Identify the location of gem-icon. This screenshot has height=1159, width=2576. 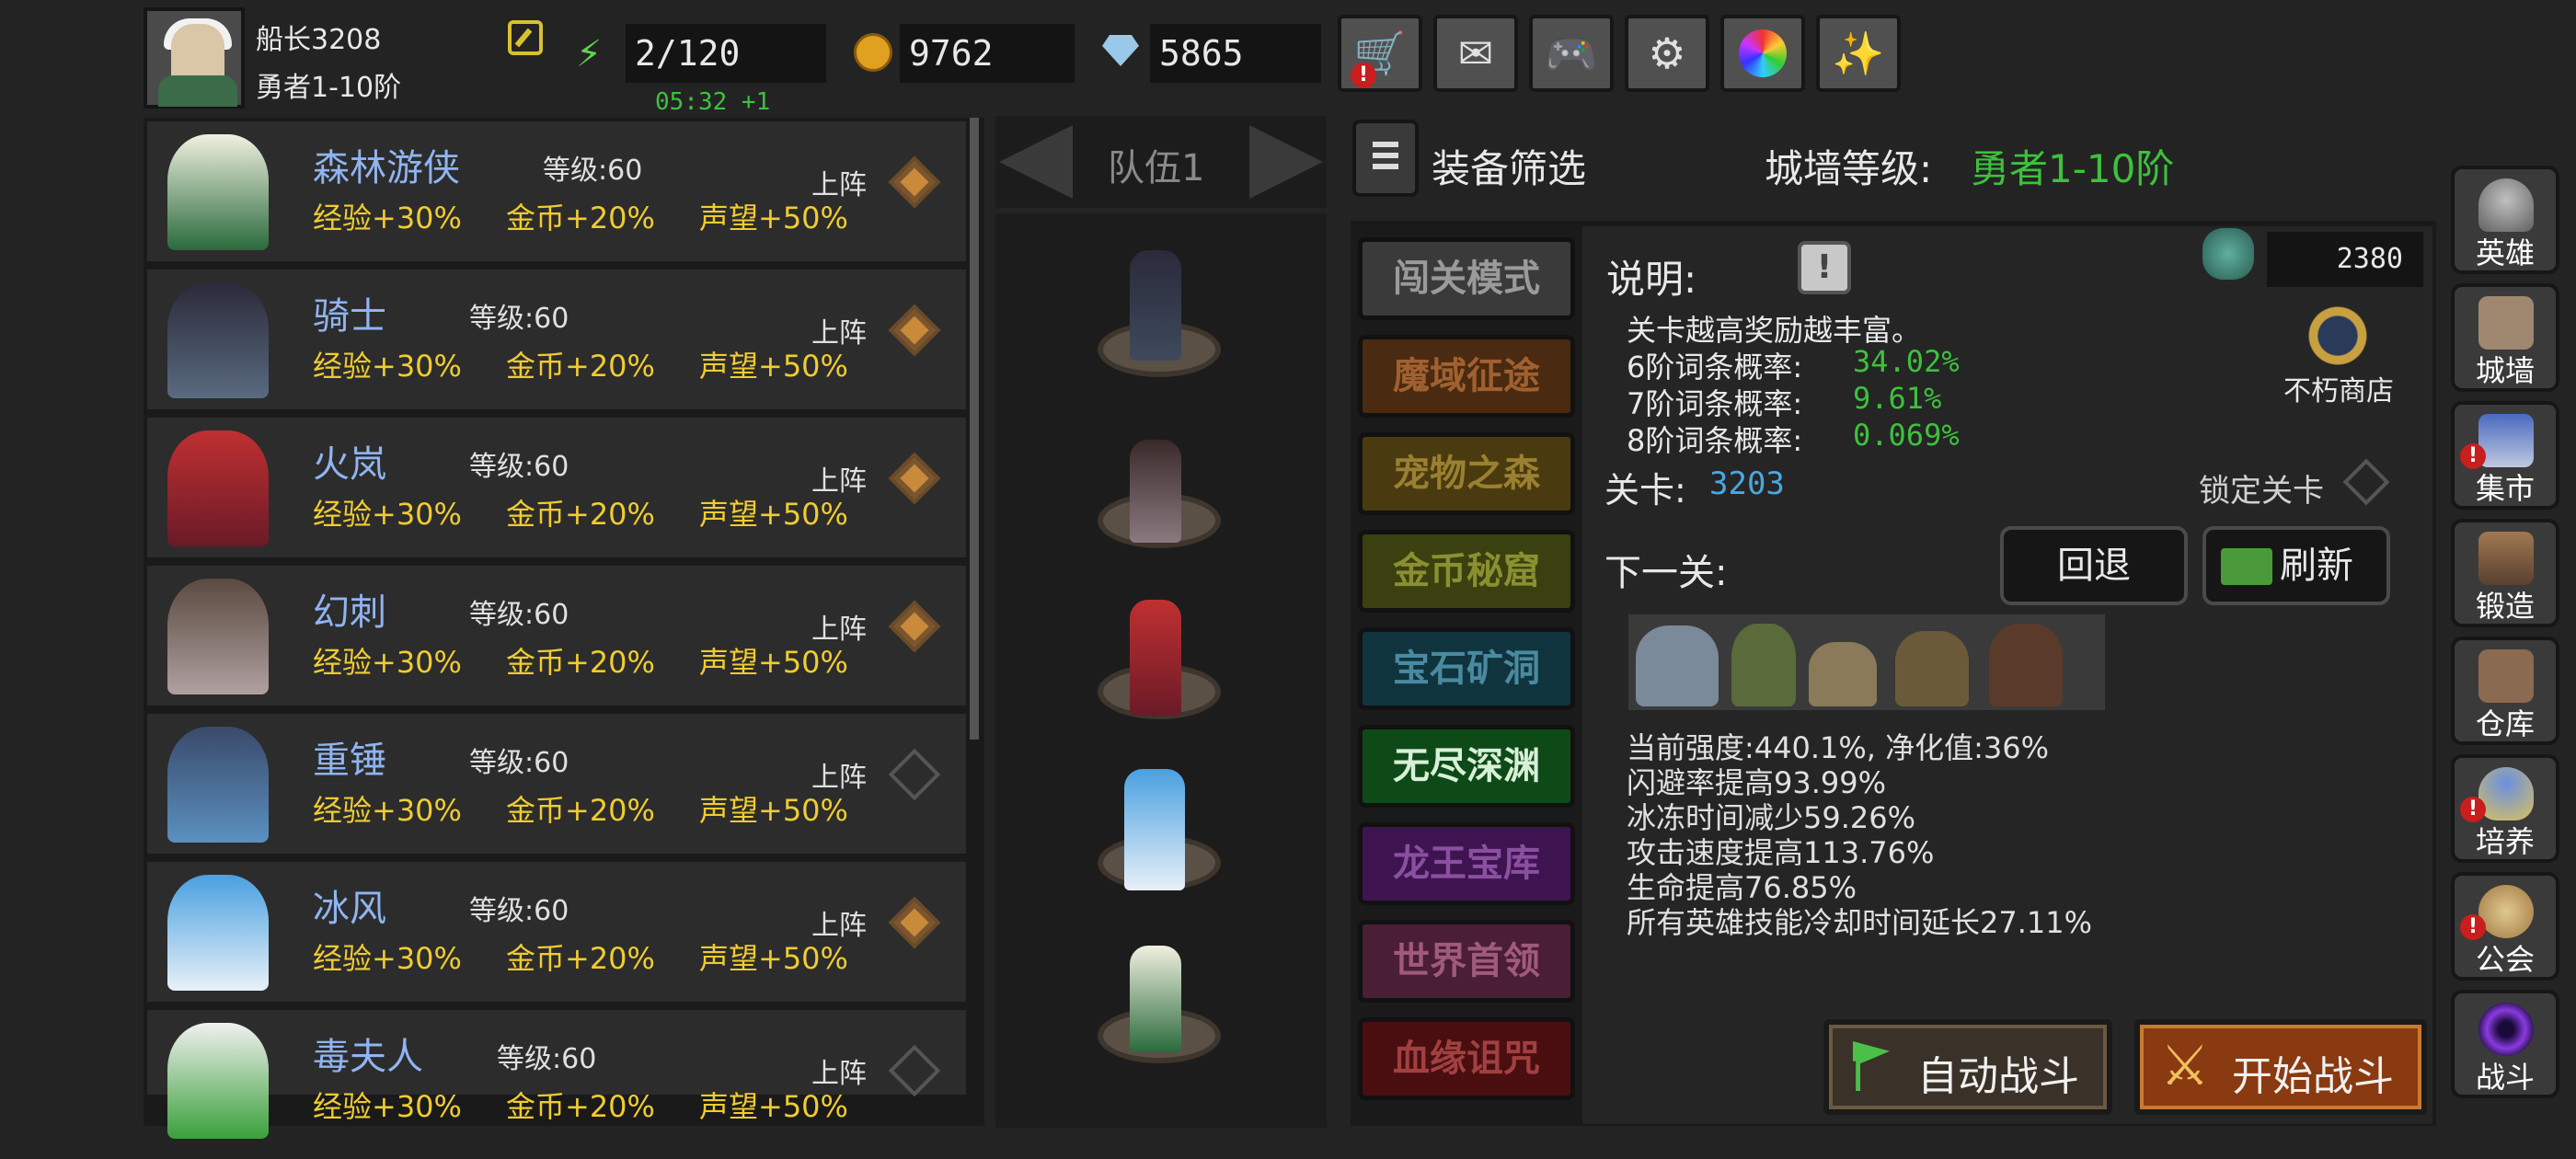
(1120, 50).